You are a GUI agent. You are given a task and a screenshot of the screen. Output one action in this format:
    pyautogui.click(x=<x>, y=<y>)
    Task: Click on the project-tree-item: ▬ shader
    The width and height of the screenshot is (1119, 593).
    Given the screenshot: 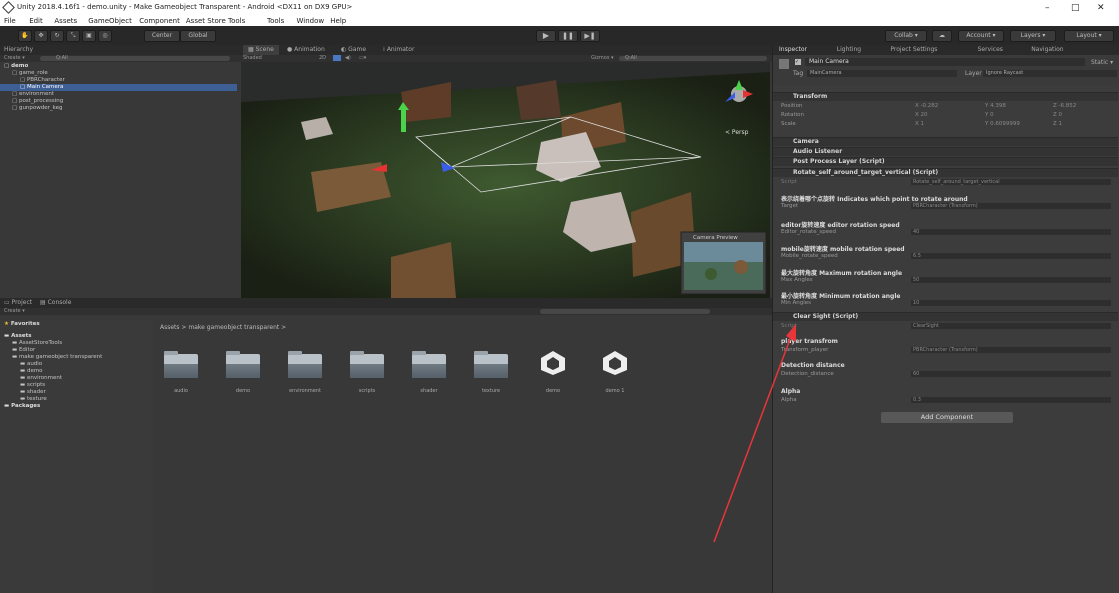 What is the action you would take?
    pyautogui.click(x=23, y=392)
    